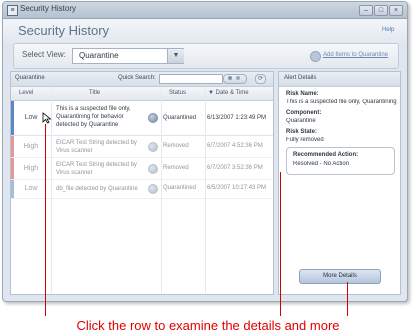 The image size is (416, 335). Describe the element at coordinates (339, 79) in the screenshot. I see `details-header: Alert Details` at that location.